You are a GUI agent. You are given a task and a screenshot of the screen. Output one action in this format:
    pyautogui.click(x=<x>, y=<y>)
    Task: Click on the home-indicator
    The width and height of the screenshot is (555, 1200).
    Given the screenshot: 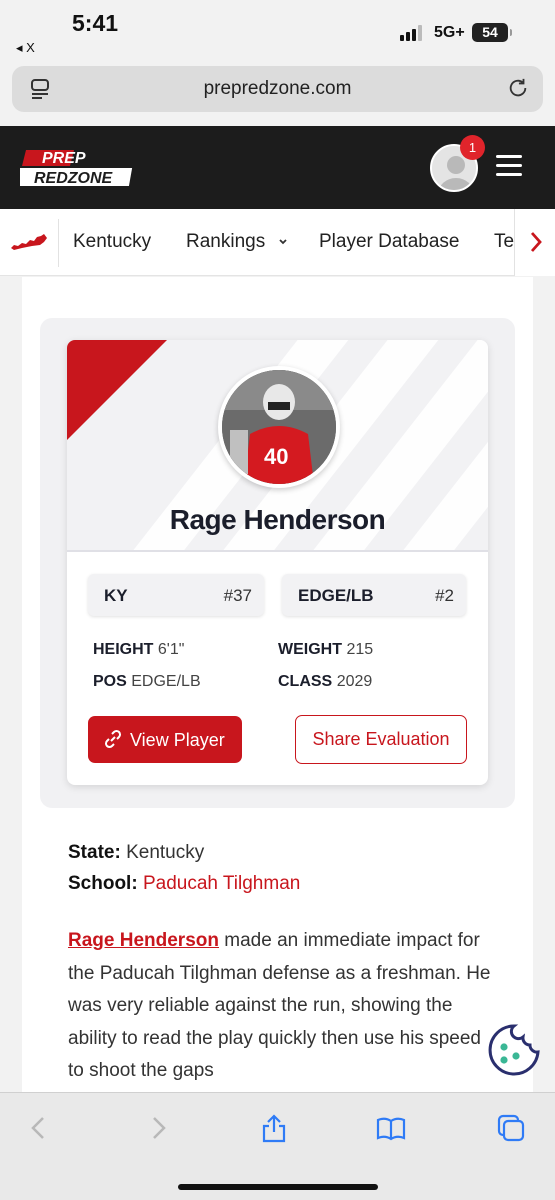 What is the action you would take?
    pyautogui.click(x=278, y=1187)
    